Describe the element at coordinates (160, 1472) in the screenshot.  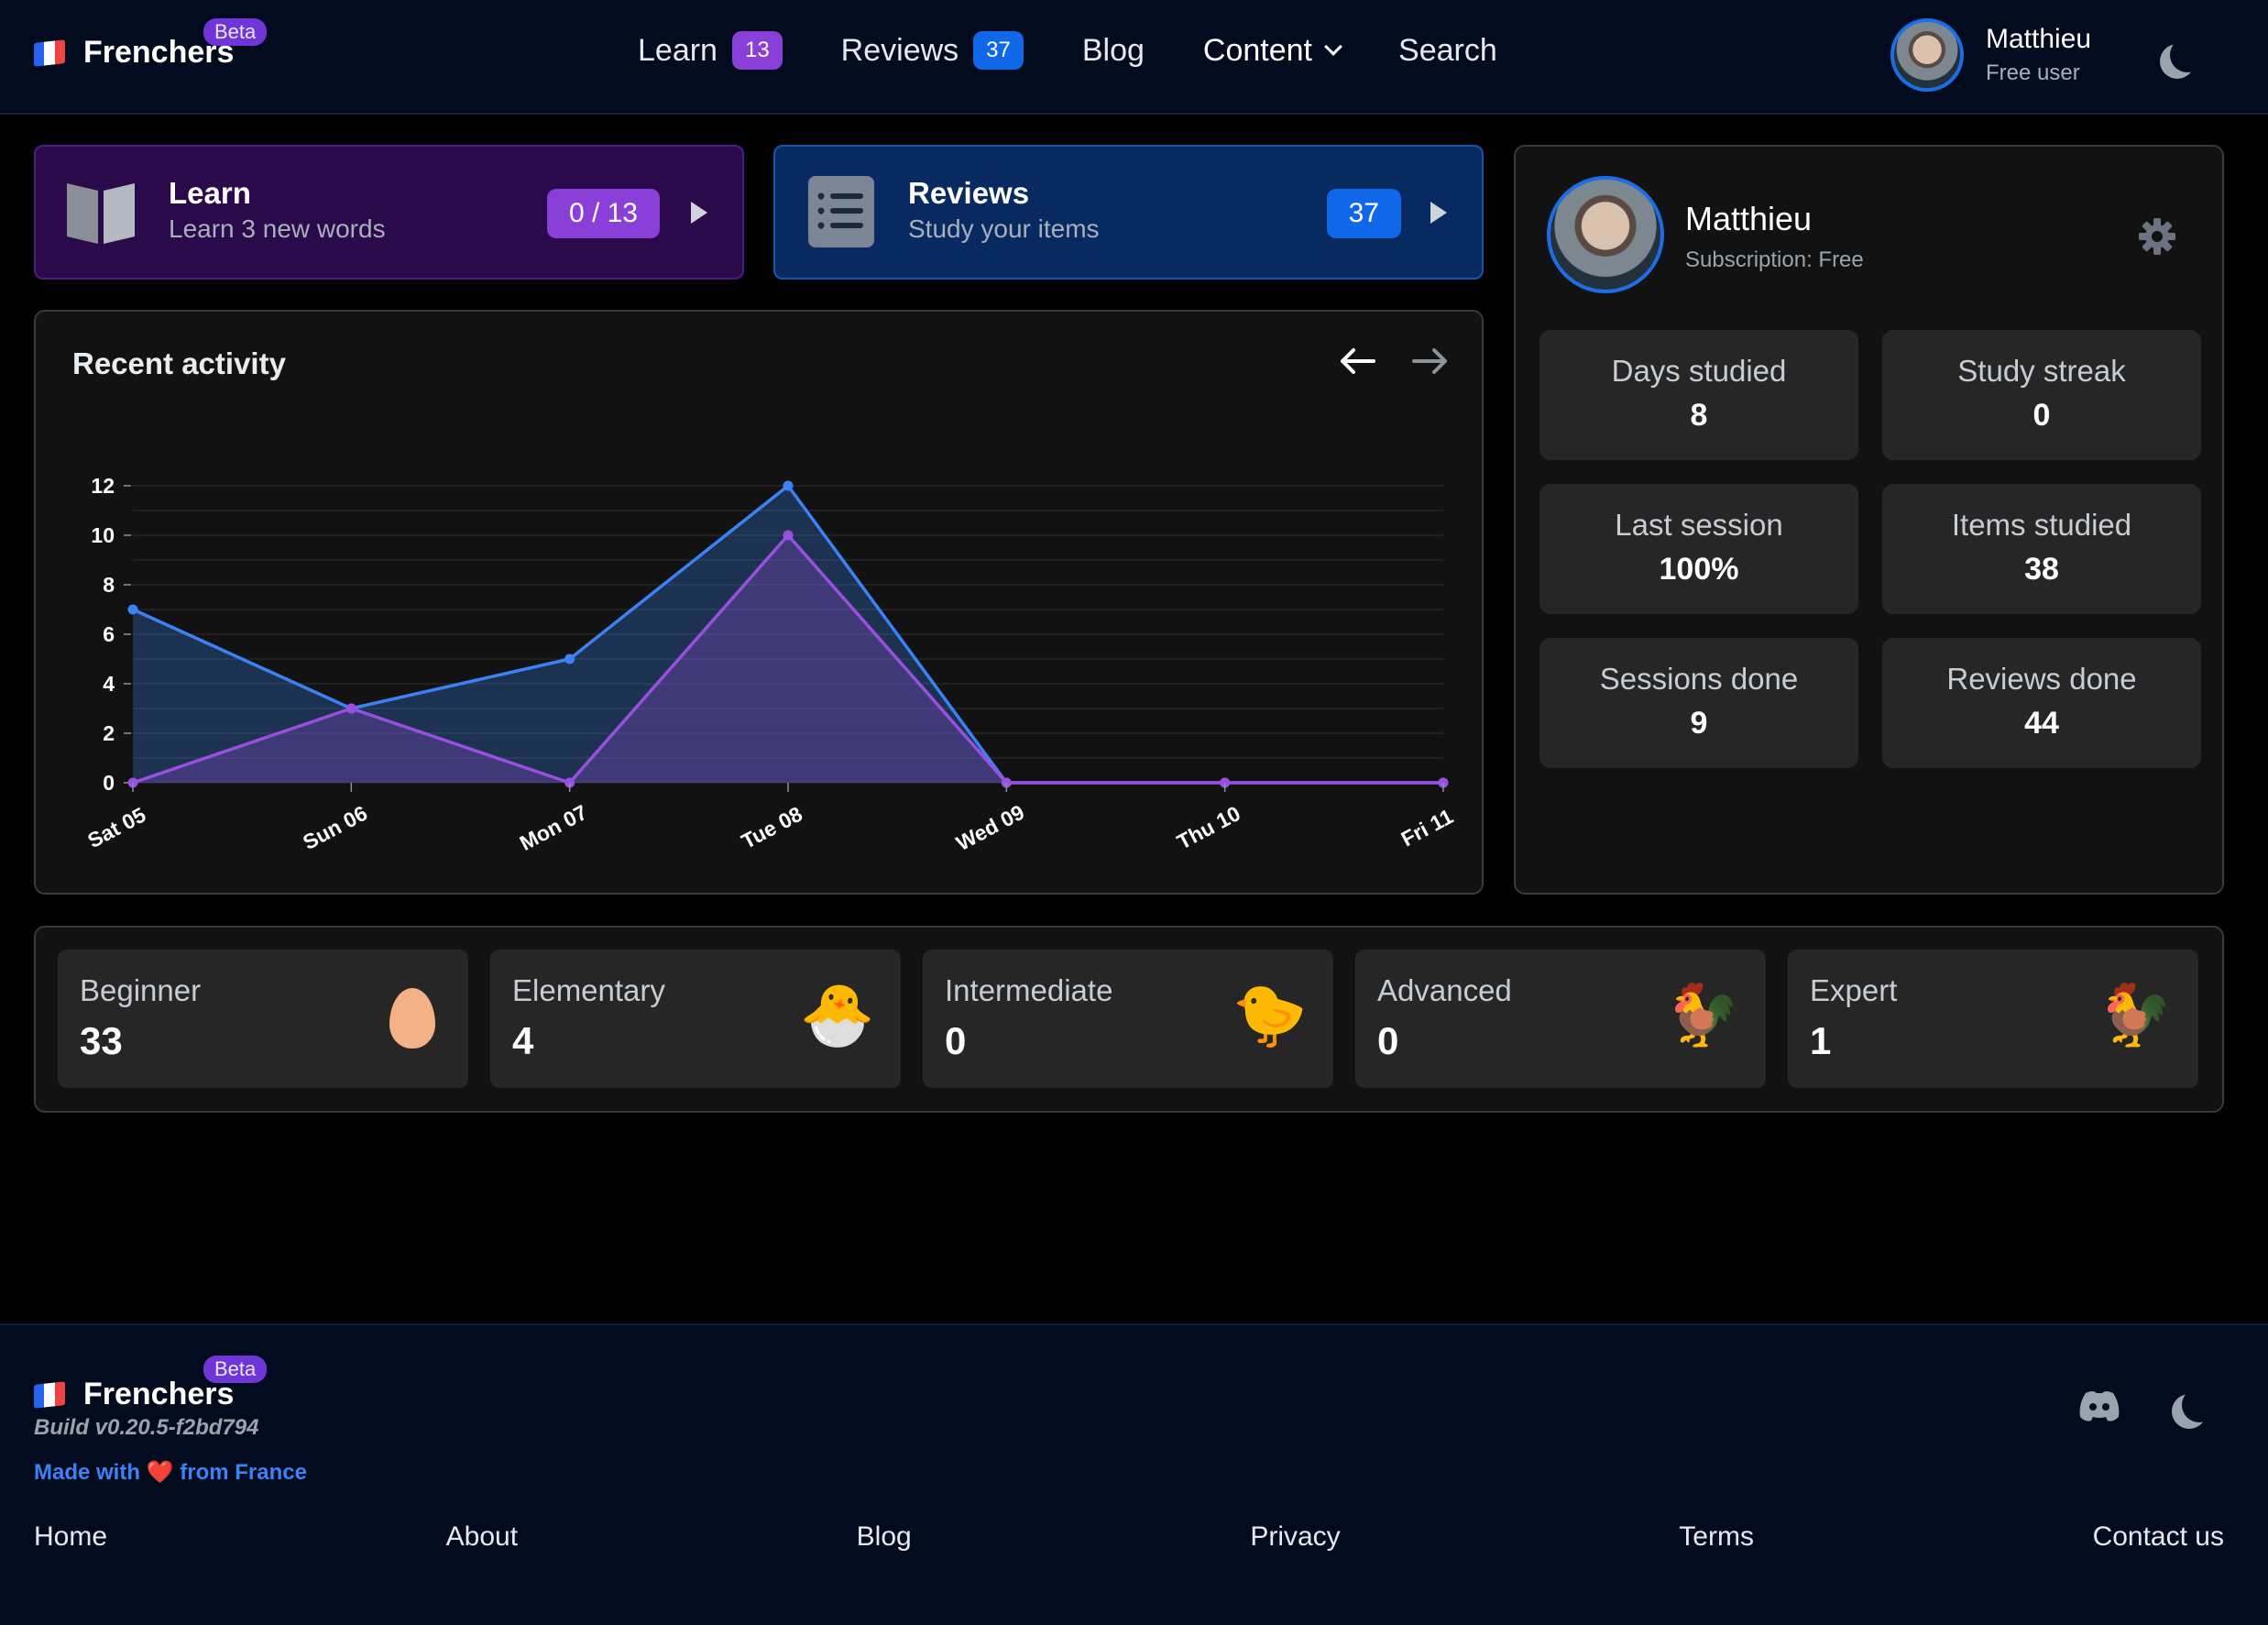
I see `heart-icon: ❤️` at that location.